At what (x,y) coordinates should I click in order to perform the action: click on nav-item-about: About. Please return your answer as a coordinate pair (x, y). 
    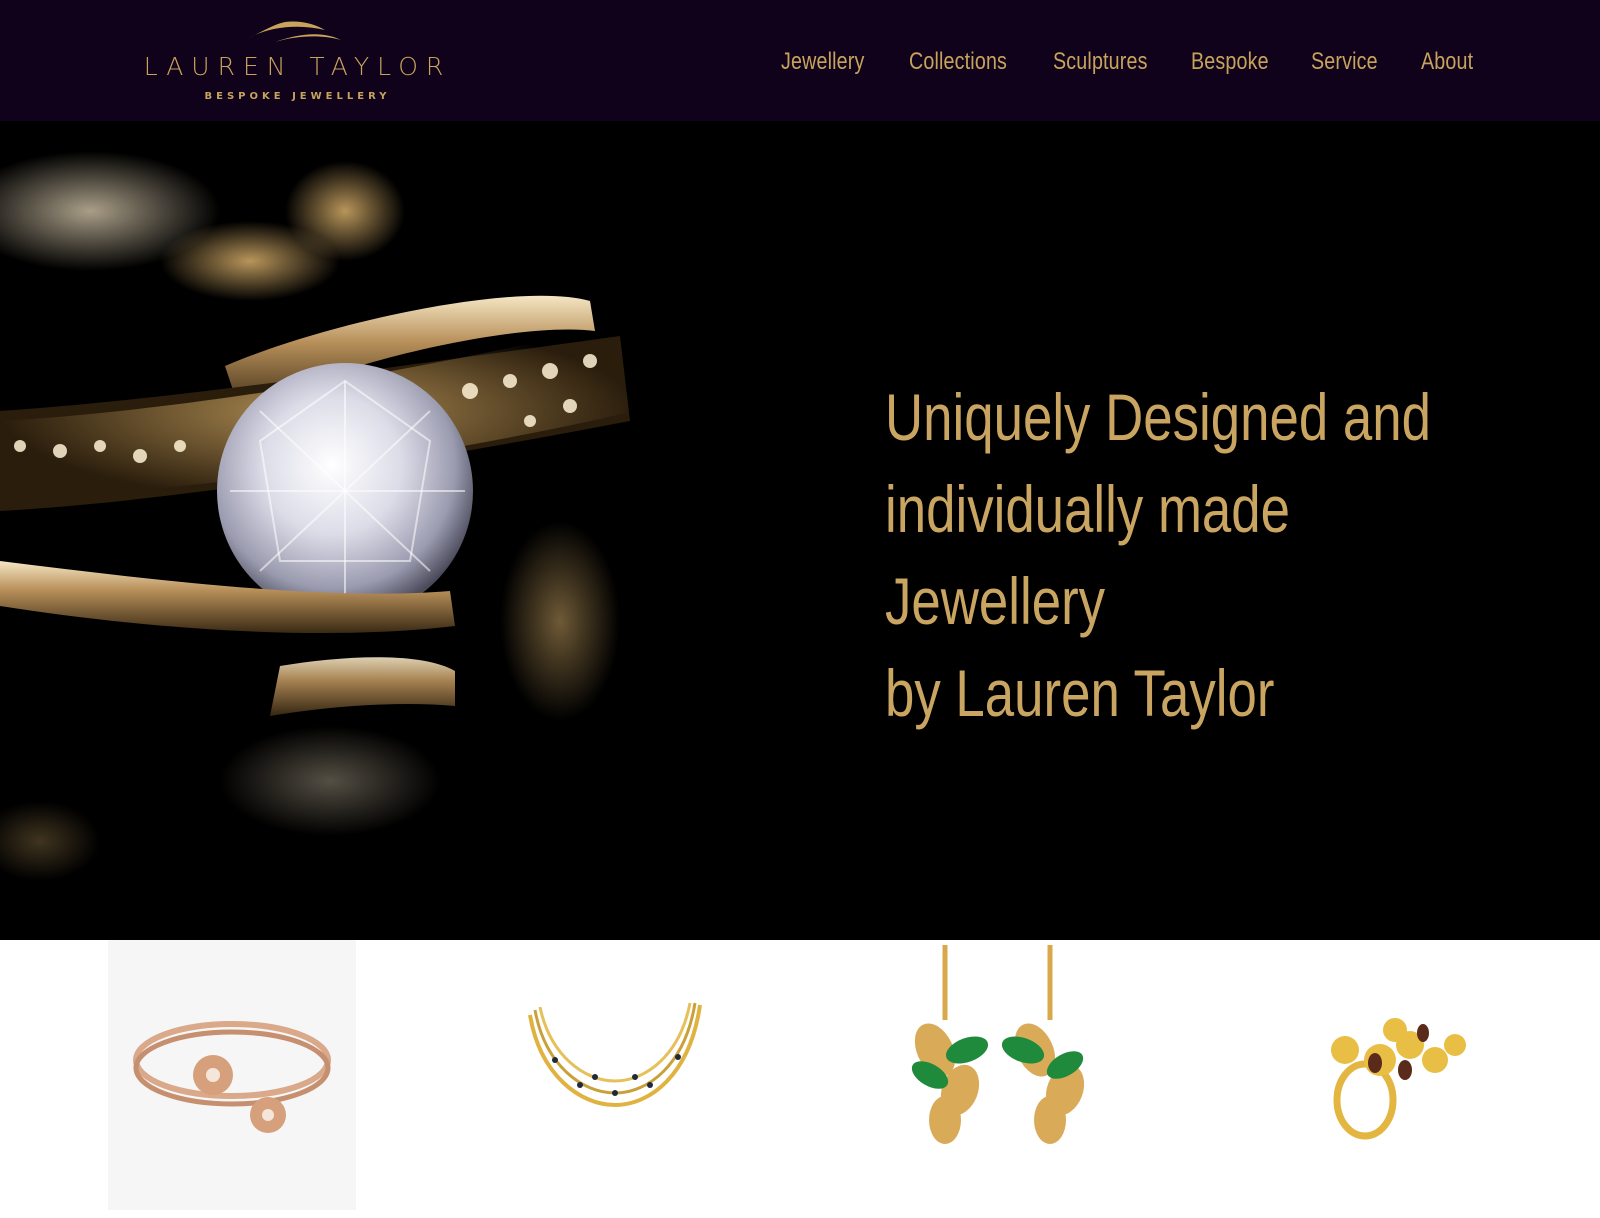
    Looking at the image, I should click on (1447, 62).